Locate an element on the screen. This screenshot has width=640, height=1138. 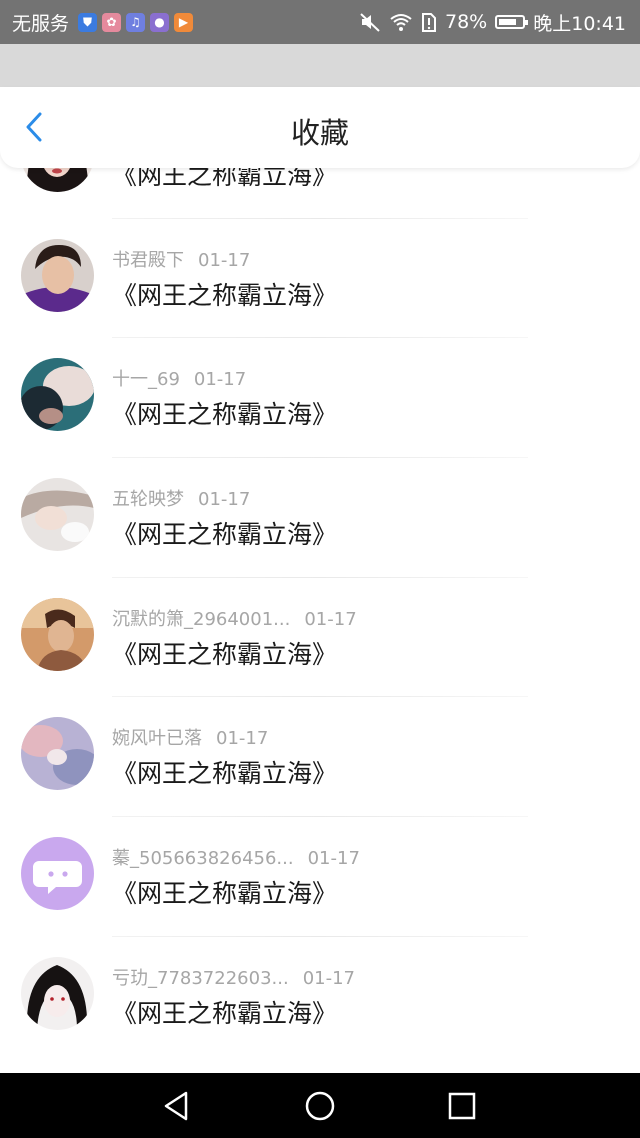
chat-bubble-icon is located at coordinates (57, 874).